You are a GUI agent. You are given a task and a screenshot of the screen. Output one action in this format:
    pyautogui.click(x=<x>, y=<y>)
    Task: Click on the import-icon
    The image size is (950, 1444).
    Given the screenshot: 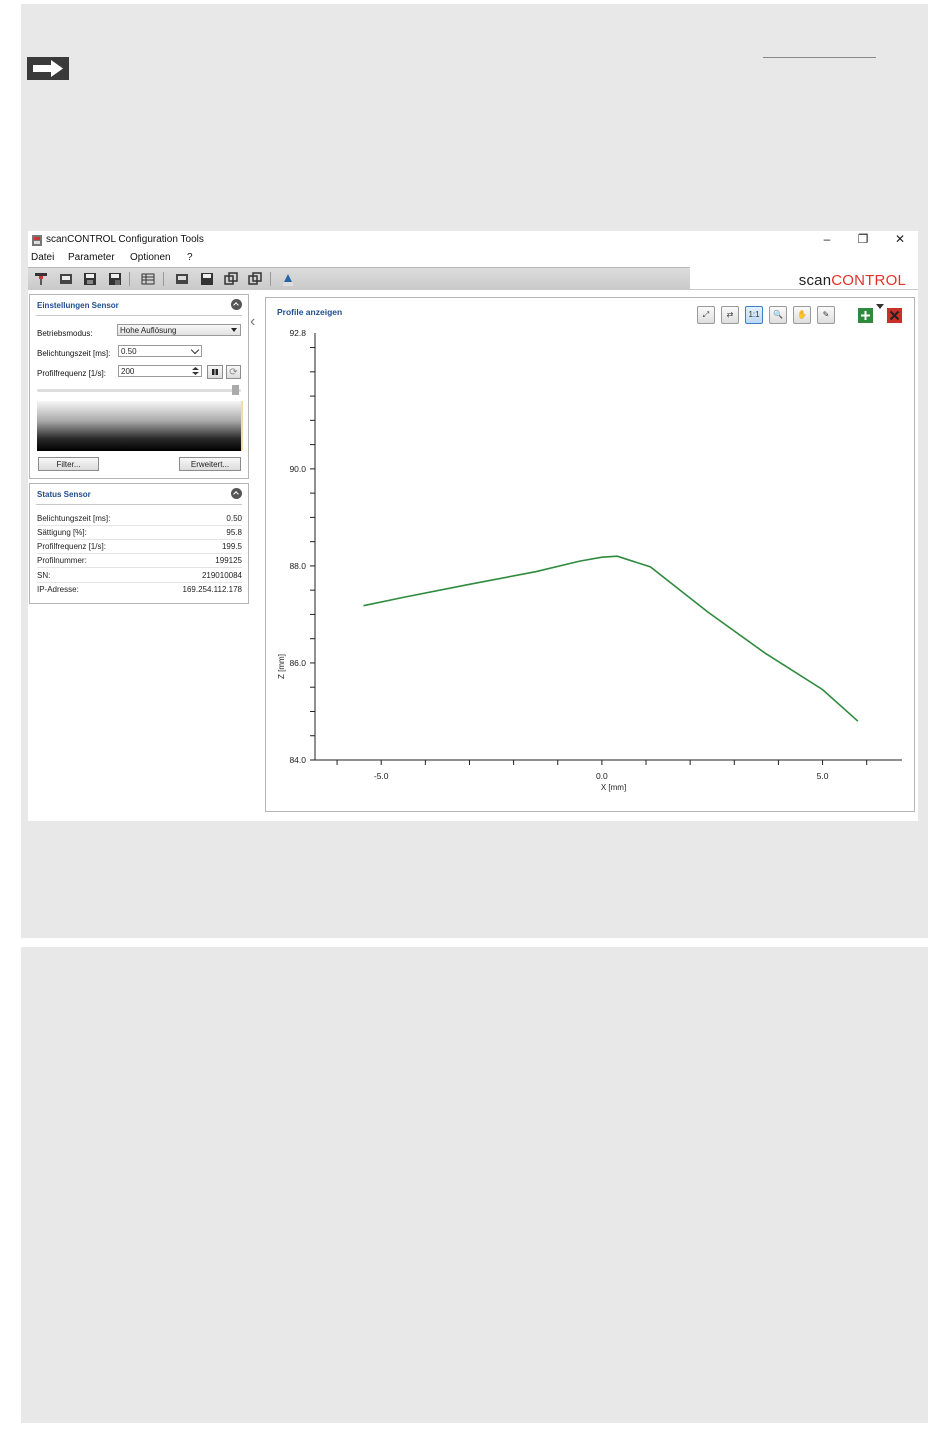 What is the action you would take?
    pyautogui.click(x=182, y=279)
    